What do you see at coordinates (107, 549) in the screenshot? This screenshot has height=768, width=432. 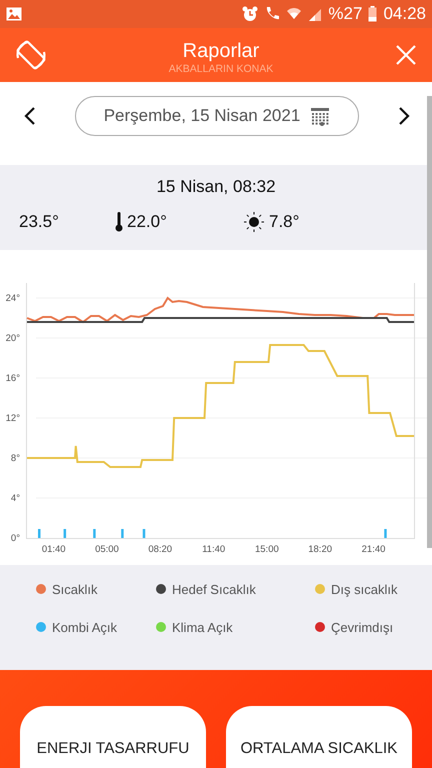 I see `x-axis-label: 05:00` at bounding box center [107, 549].